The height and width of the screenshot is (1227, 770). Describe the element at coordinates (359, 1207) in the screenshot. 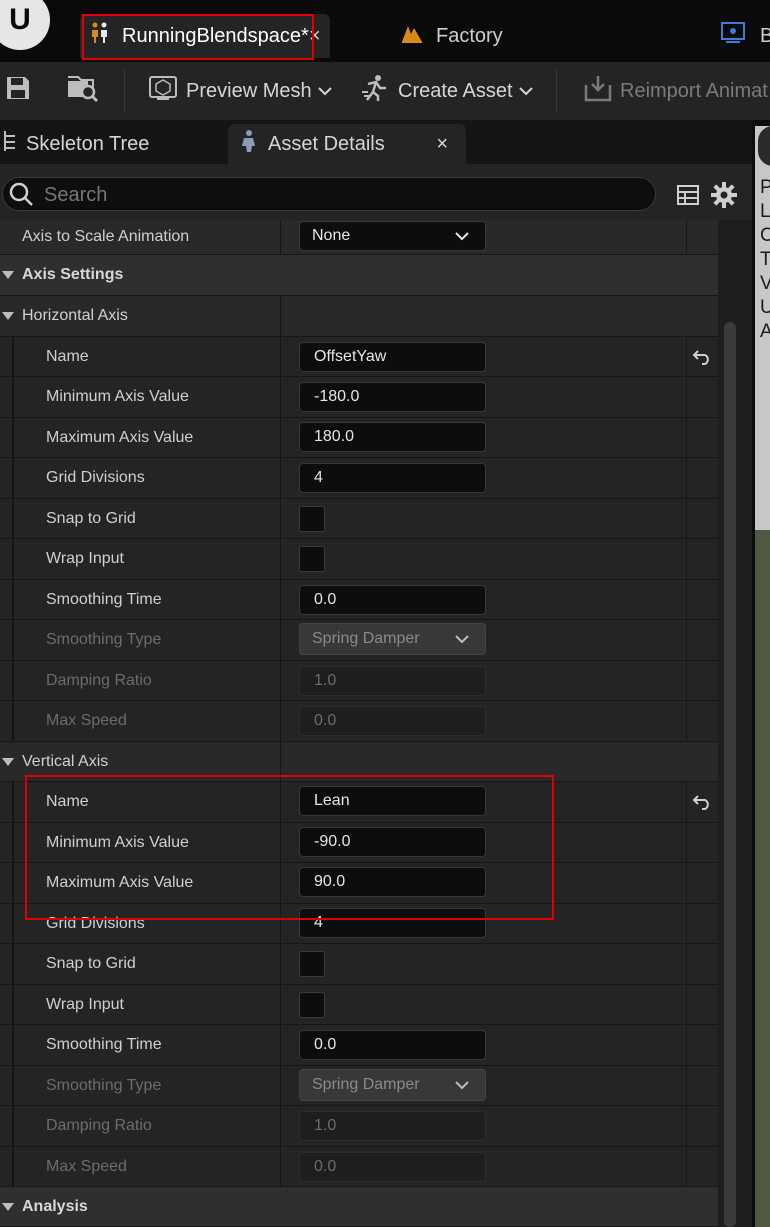

I see `analysis-category: Analysis` at that location.